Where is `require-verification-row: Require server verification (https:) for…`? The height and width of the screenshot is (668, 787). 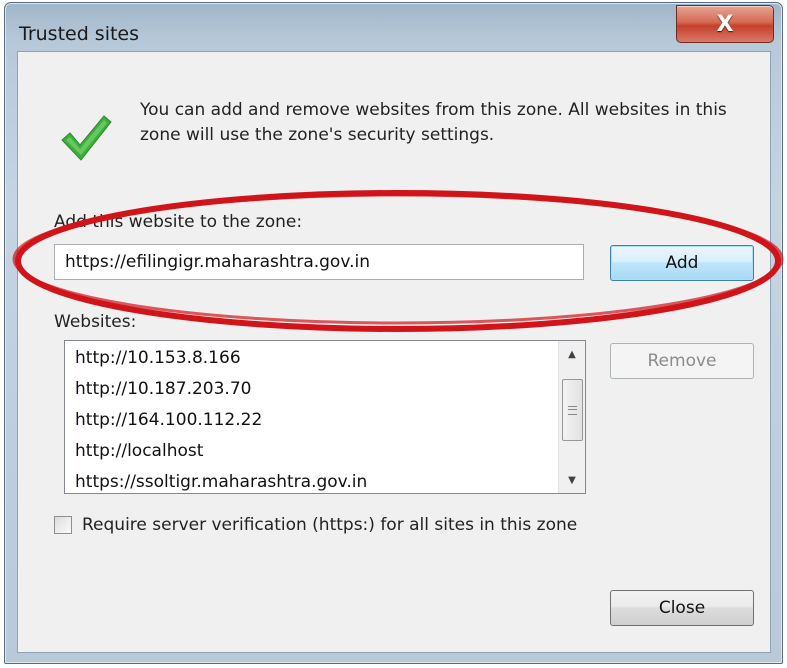 require-verification-row: Require server verification (https:) for… is located at coordinates (315, 525).